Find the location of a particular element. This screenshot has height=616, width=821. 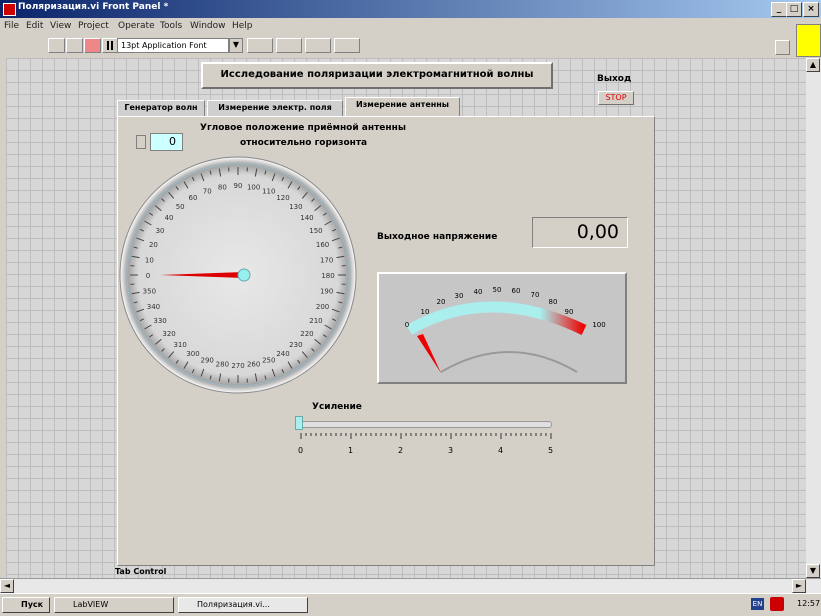

exit-label: Выход is located at coordinates (614, 79).